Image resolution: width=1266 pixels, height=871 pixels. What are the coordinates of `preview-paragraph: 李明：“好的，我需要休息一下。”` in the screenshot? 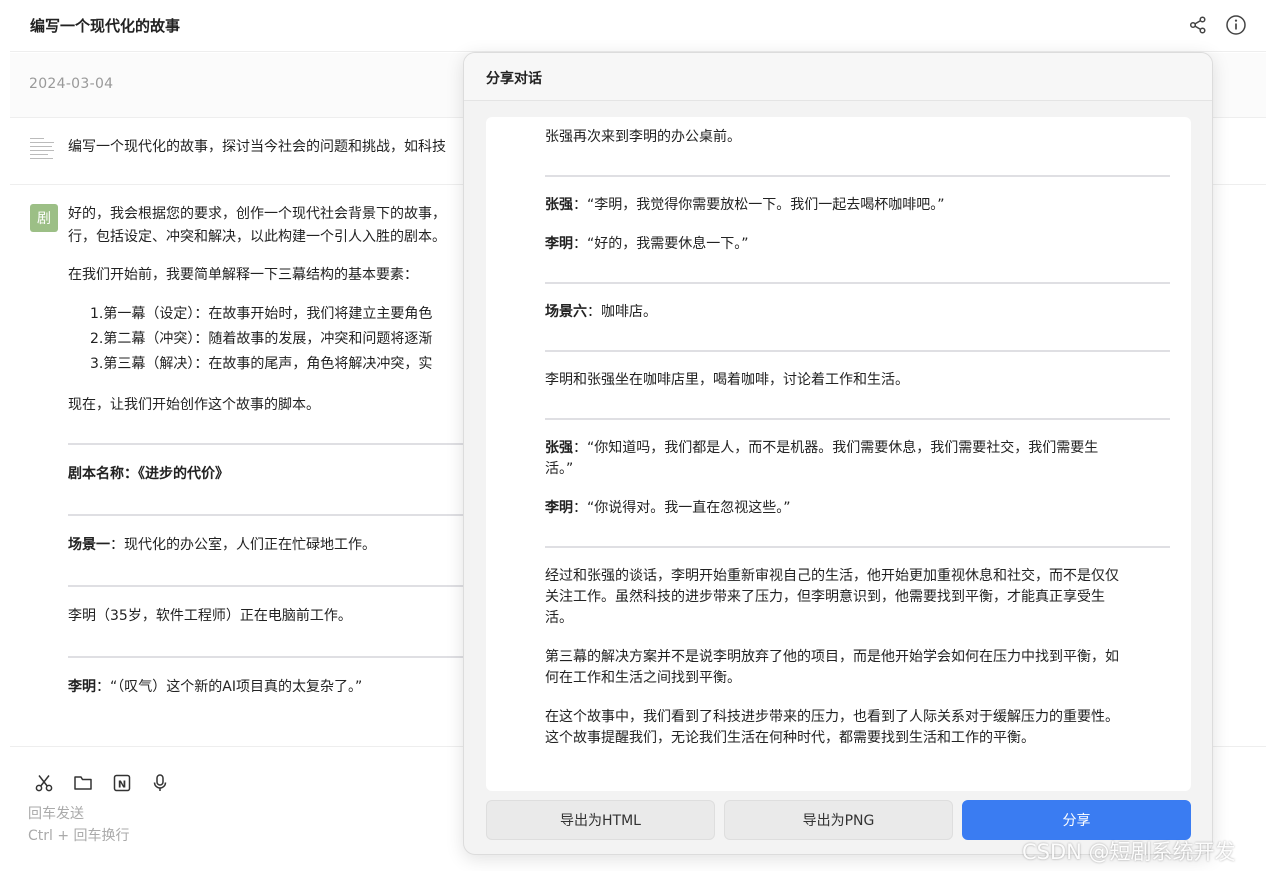 It's located at (857, 244).